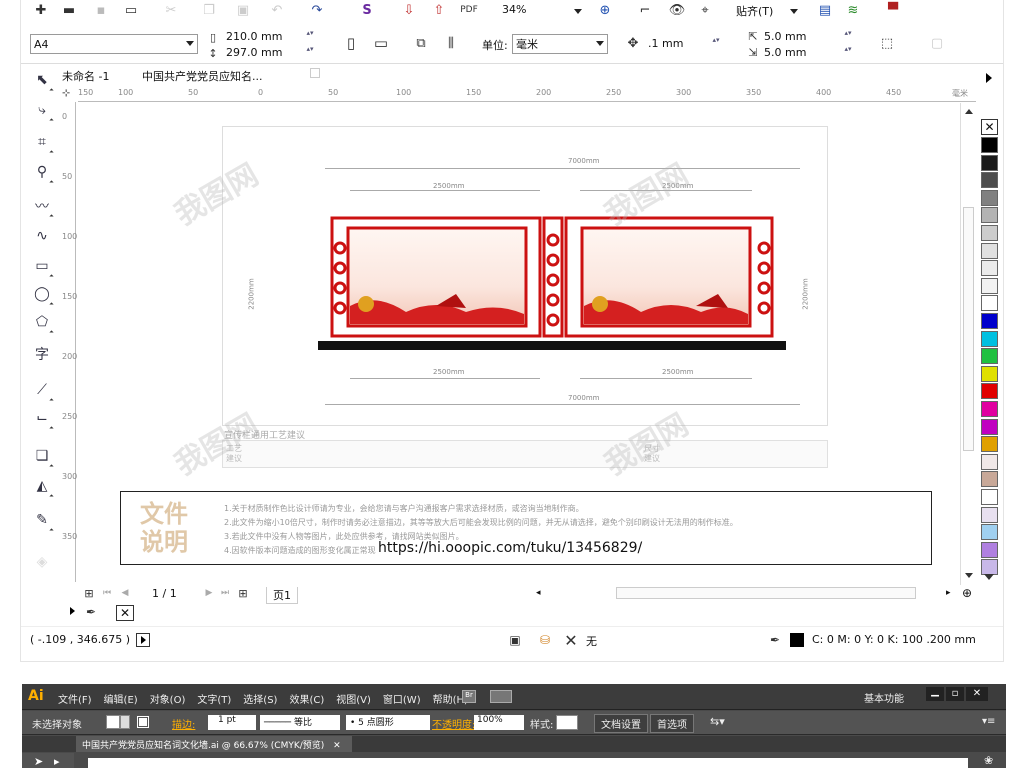 The width and height of the screenshot is (1024, 768). What do you see at coordinates (91, 612) in the screenshot?
I see `doc-palette-eyedropper-icon: ✒` at bounding box center [91, 612].